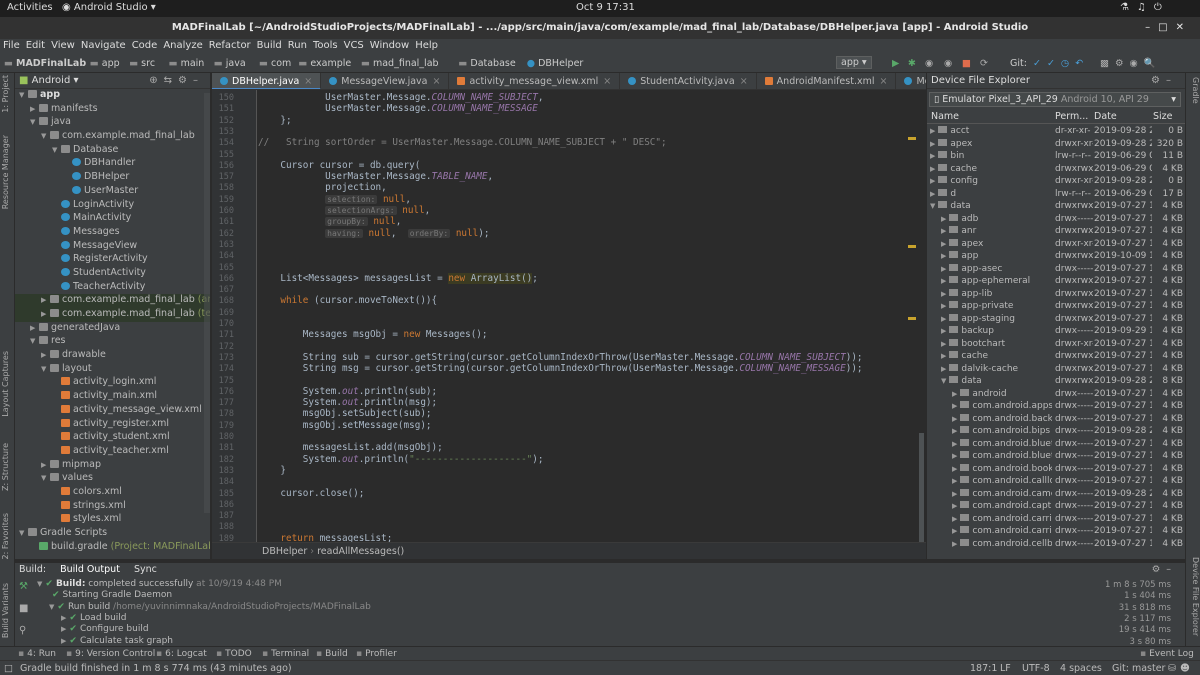  I want to click on window-controls: –□✕, so click(1168, 28).